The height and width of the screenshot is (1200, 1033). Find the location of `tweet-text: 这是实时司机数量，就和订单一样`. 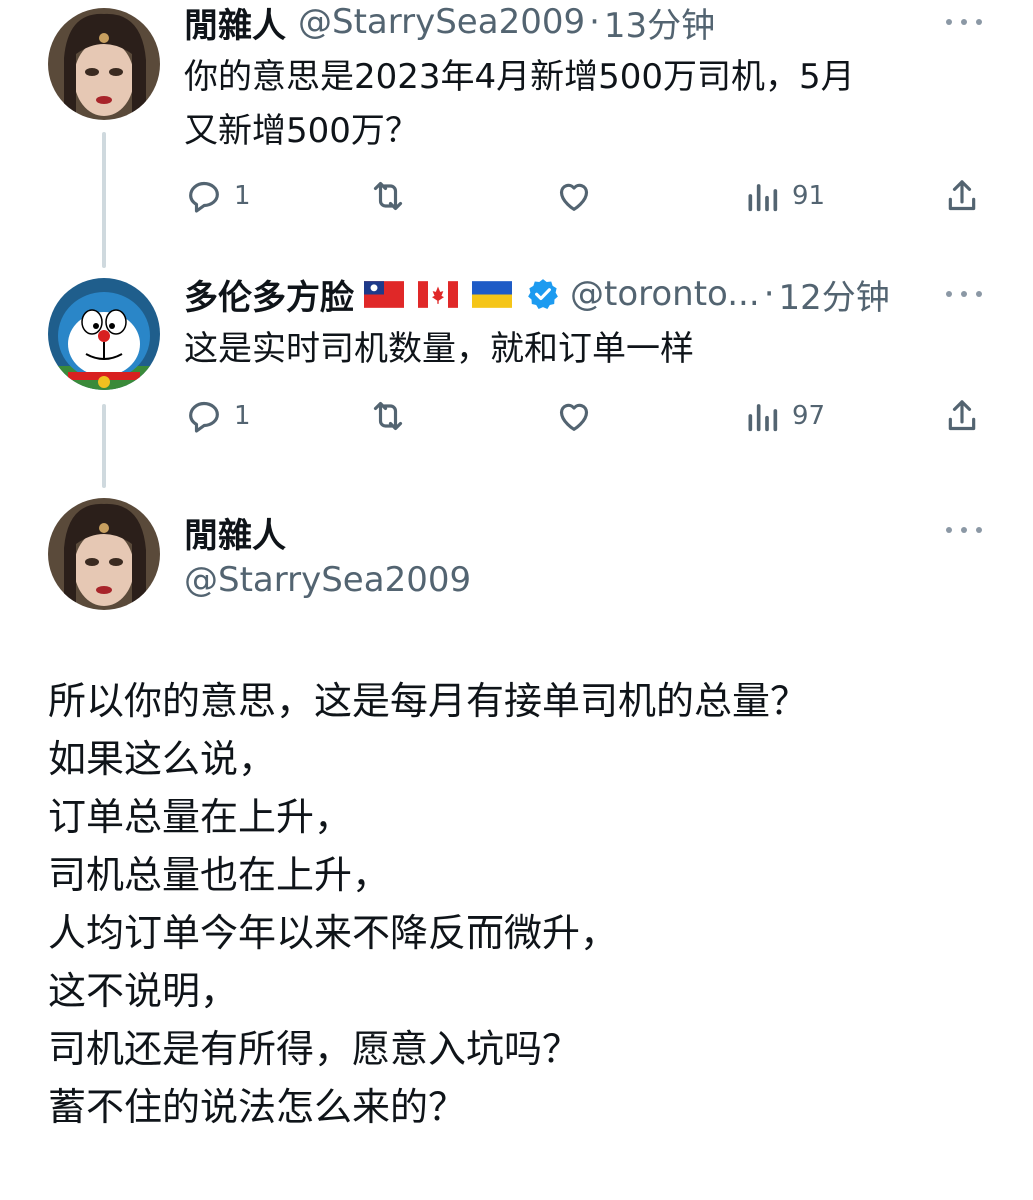

tweet-text: 这是实时司机数量，就和订单一样 is located at coordinates (584, 349).